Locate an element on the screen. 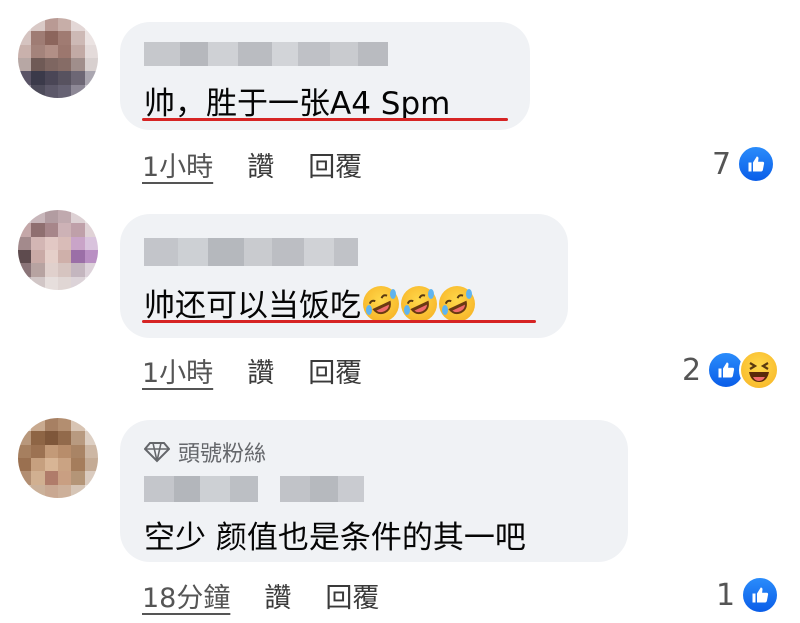 The image size is (800, 623). diamond-icon is located at coordinates (157, 452).